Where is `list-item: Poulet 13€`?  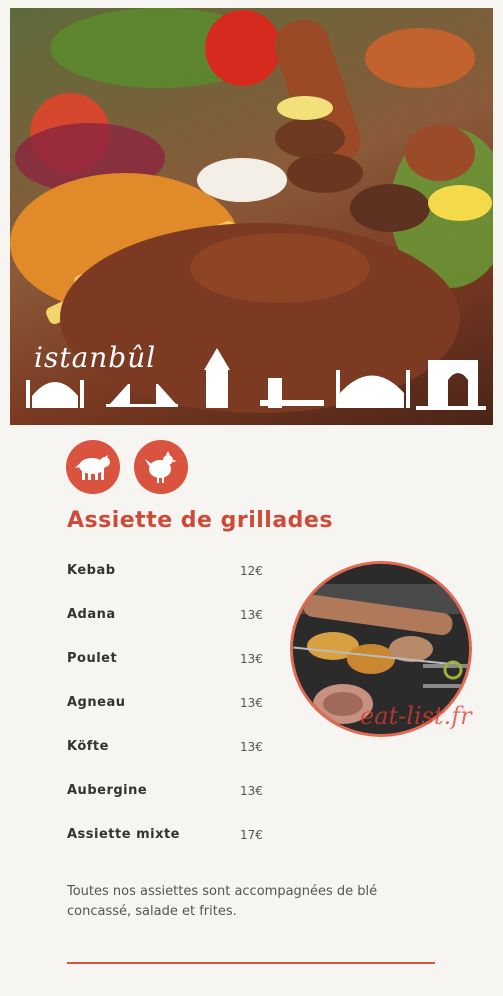 list-item: Poulet 13€ is located at coordinates (177, 673).